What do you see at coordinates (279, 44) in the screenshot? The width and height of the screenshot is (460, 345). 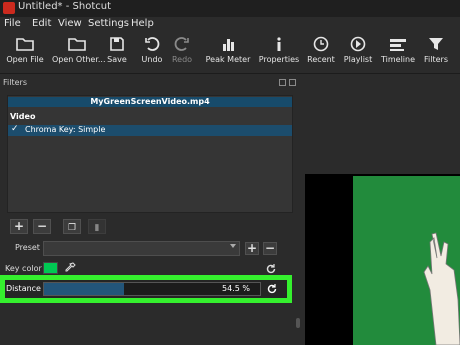 I see `info-icon` at bounding box center [279, 44].